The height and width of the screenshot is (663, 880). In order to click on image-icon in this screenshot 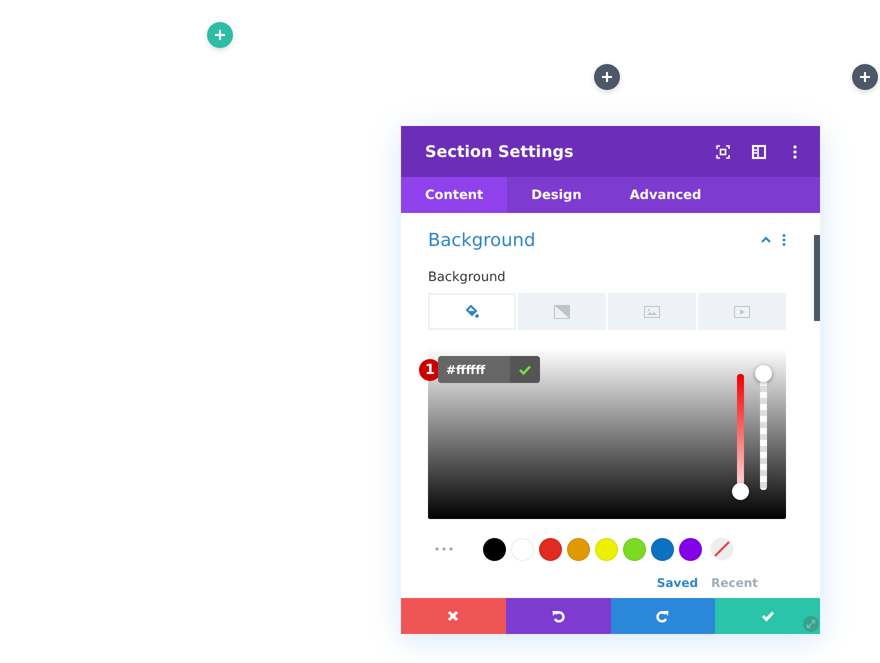, I will do `click(652, 311)`.